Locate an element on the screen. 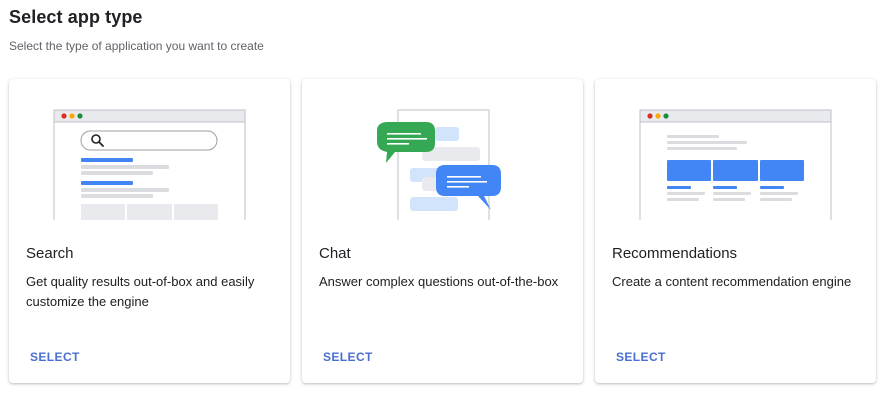  search-illustration is located at coordinates (149, 149).